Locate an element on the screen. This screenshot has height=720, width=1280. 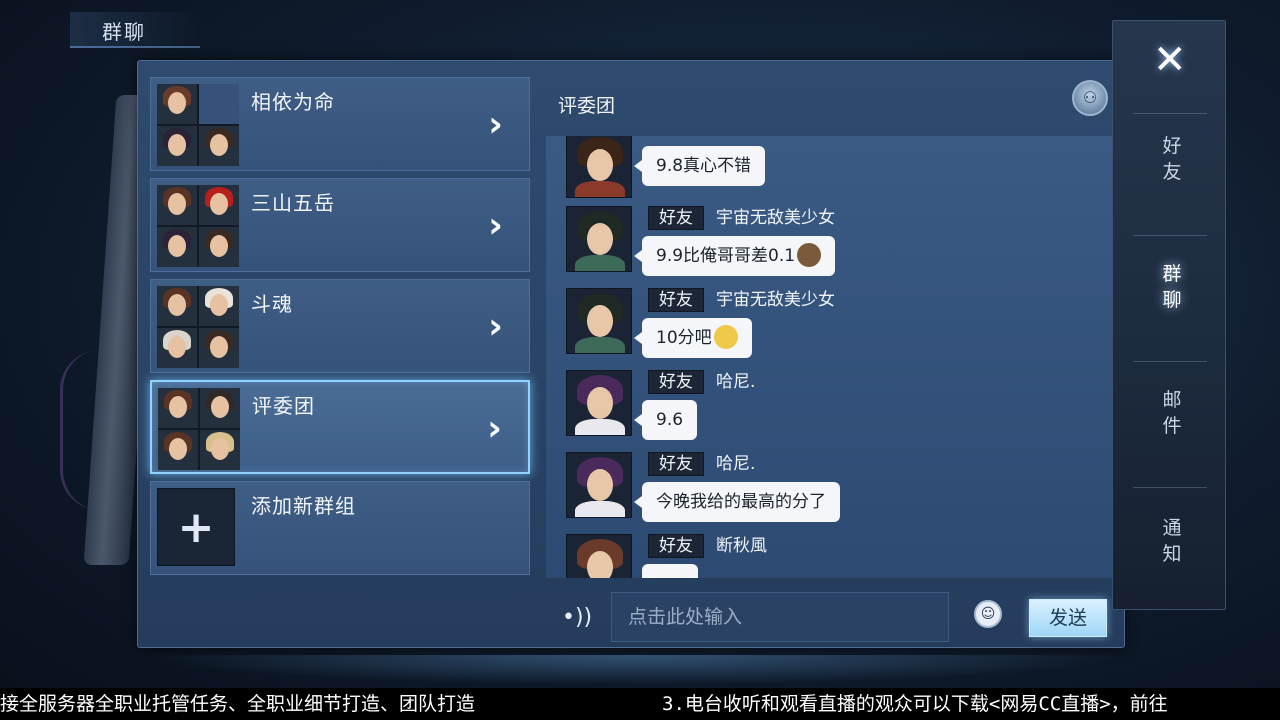
message: 9.8真心不错 is located at coordinates (826, 173).